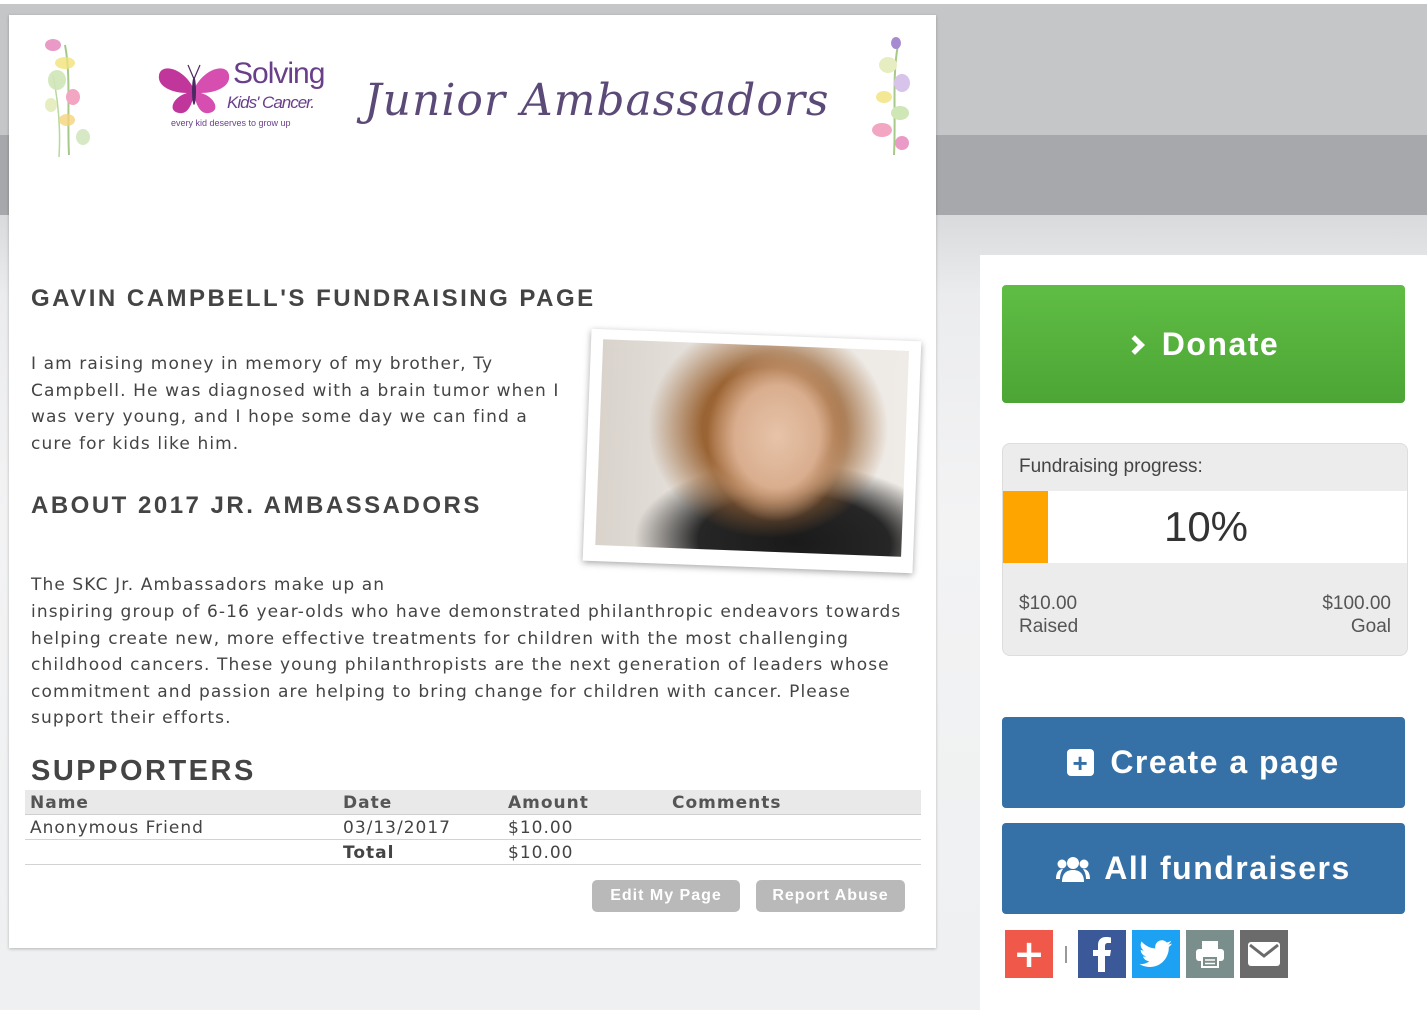 The height and width of the screenshot is (1010, 1427). Describe the element at coordinates (1049, 626) in the screenshot. I see `raised-label: Raised` at that location.